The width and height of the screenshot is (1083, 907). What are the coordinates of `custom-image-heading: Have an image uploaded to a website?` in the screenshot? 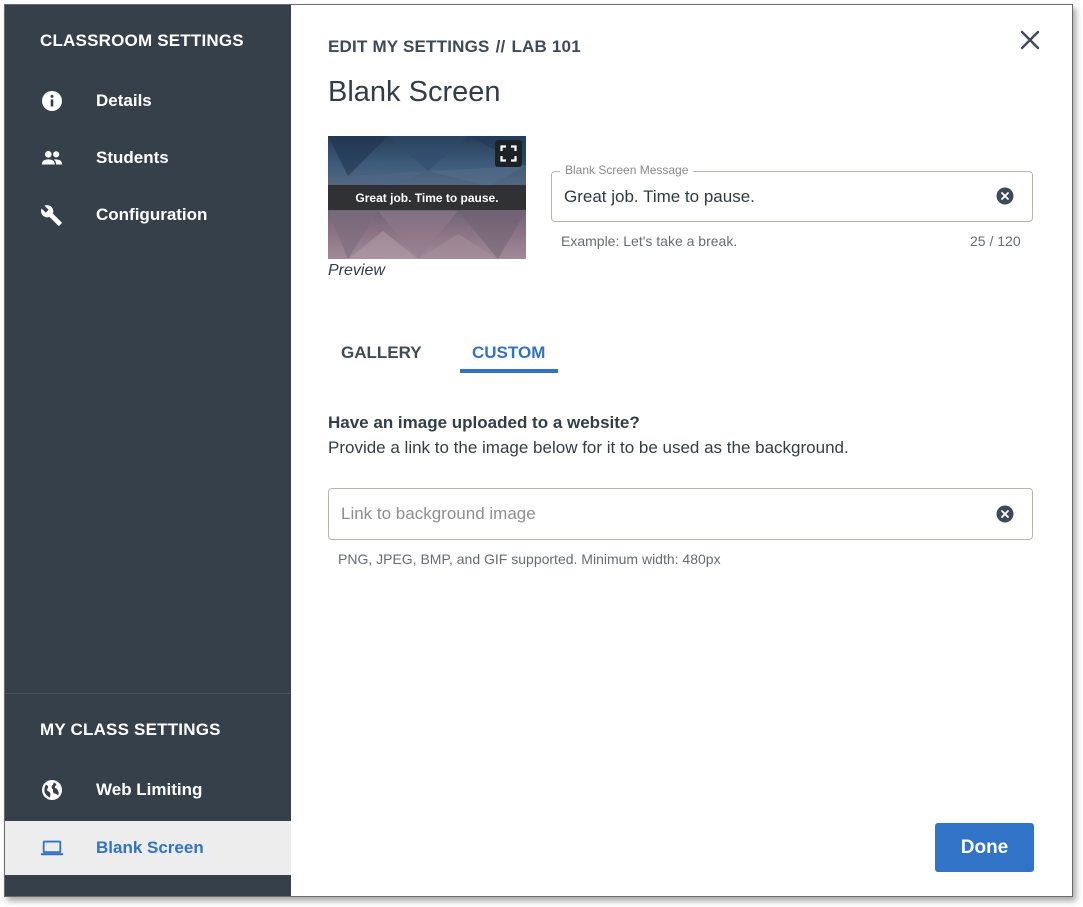 It's located at (484, 422).